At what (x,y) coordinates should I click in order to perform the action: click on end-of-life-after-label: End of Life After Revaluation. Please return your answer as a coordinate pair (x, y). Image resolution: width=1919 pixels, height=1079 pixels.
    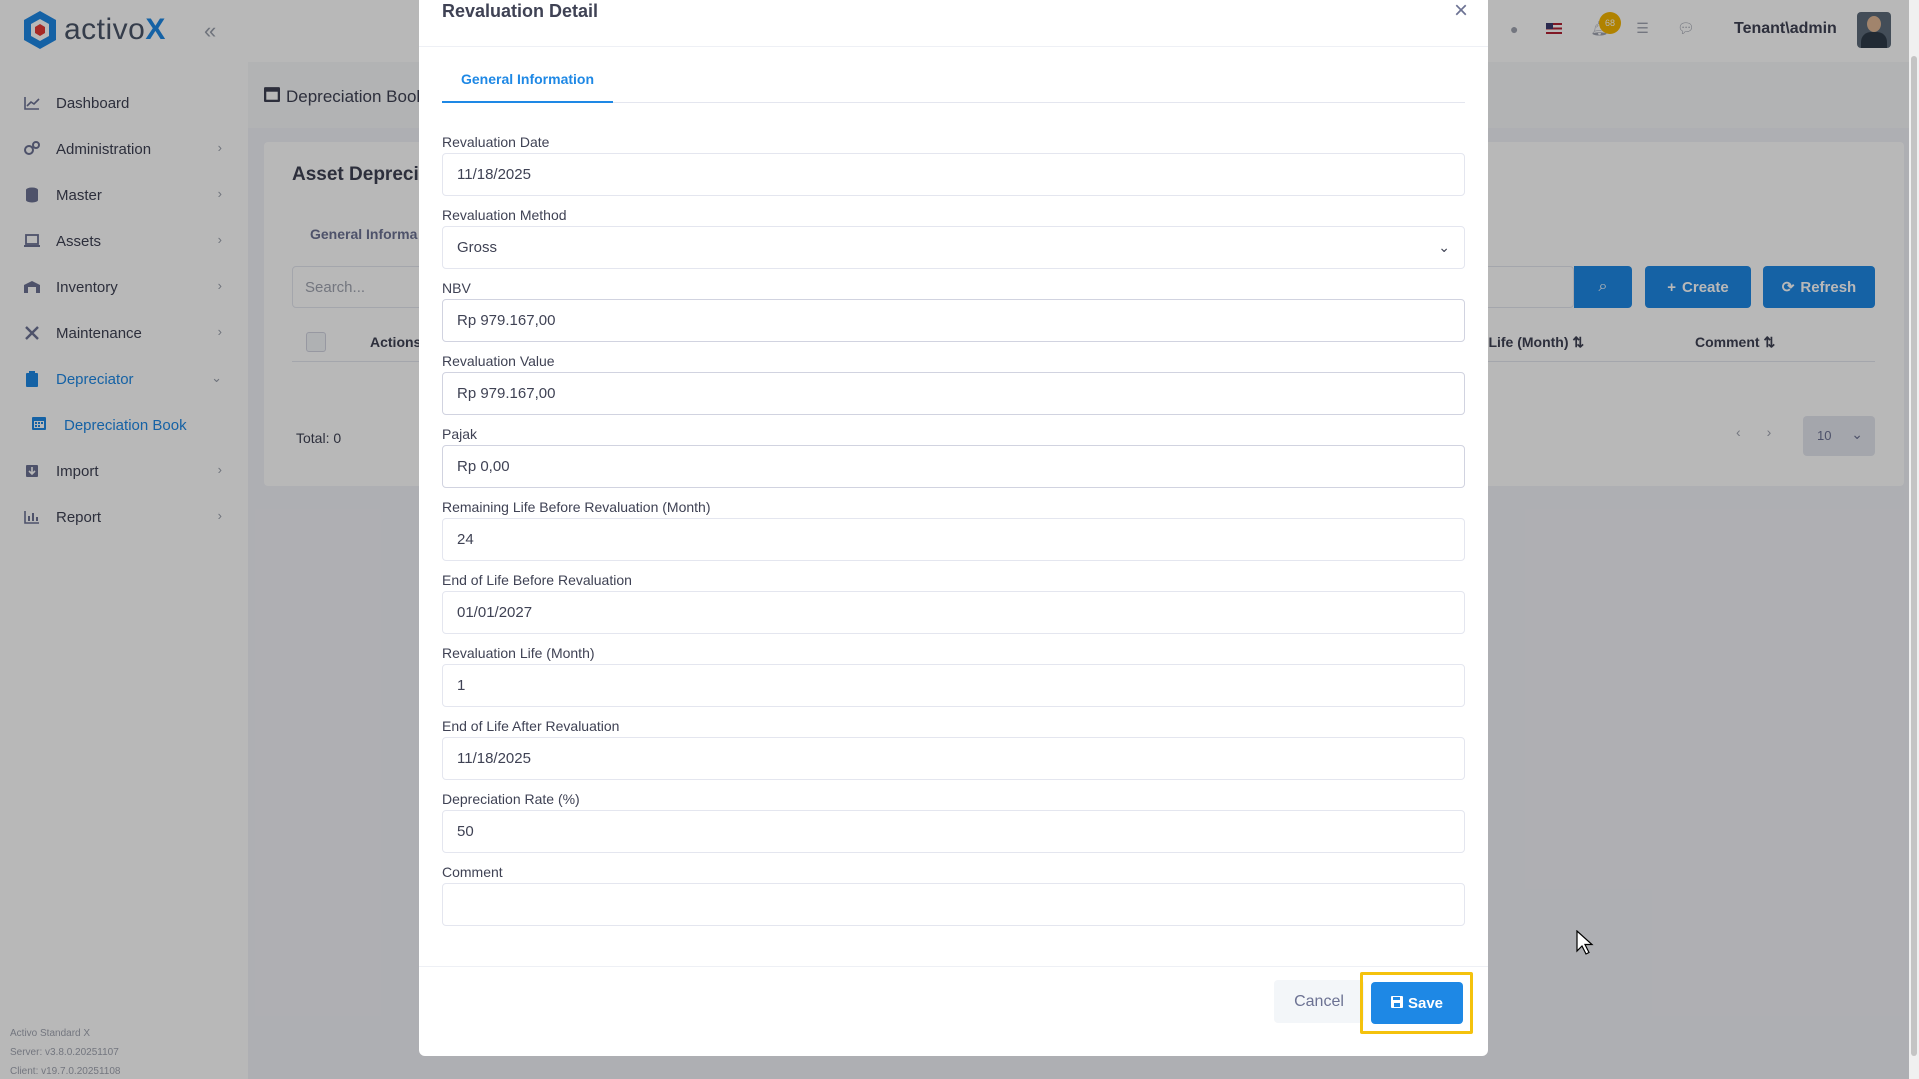
    Looking at the image, I should click on (531, 726).